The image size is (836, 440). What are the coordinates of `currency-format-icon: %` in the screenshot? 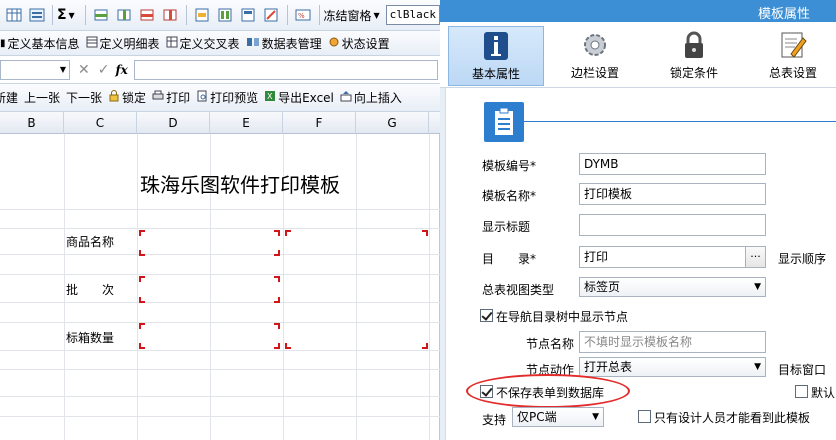 It's located at (303, 15).